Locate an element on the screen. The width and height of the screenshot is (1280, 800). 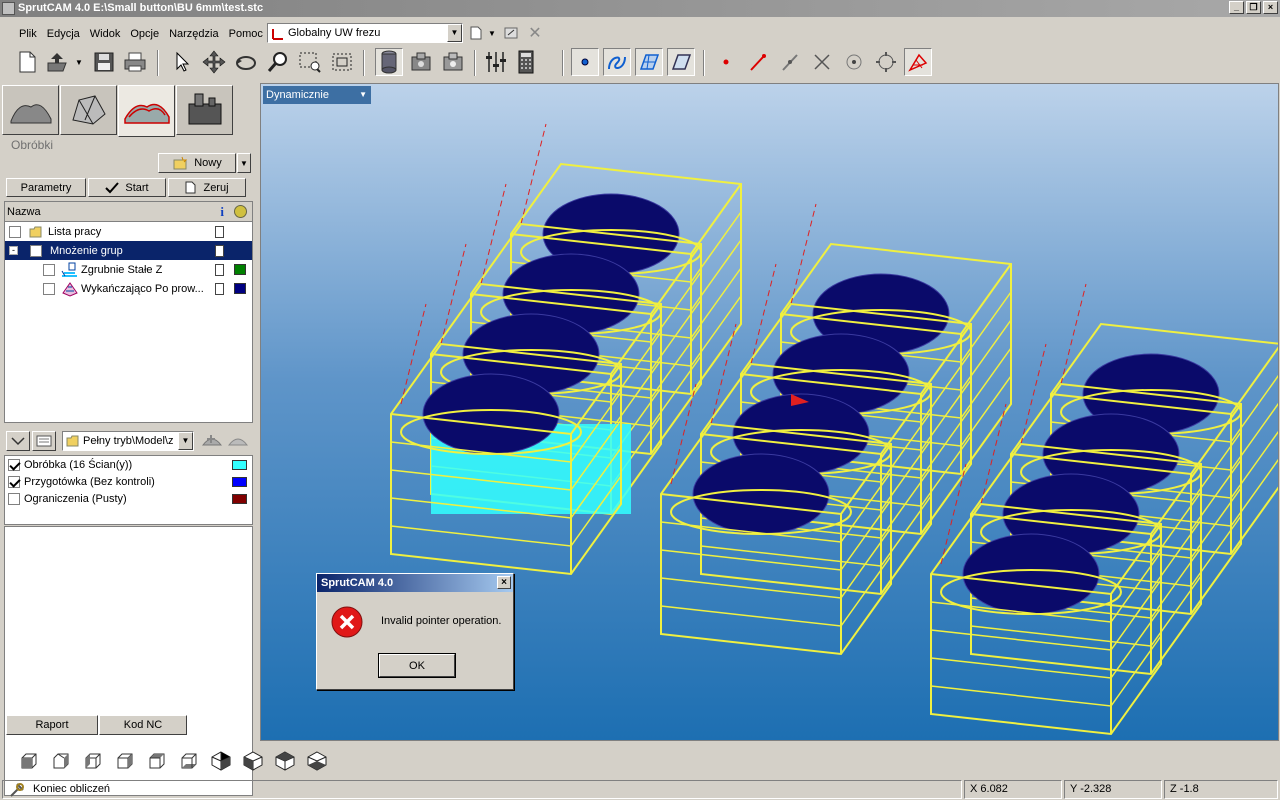
display-mode-value: Pełny tryb\Model\z is located at coordinates (128, 441).